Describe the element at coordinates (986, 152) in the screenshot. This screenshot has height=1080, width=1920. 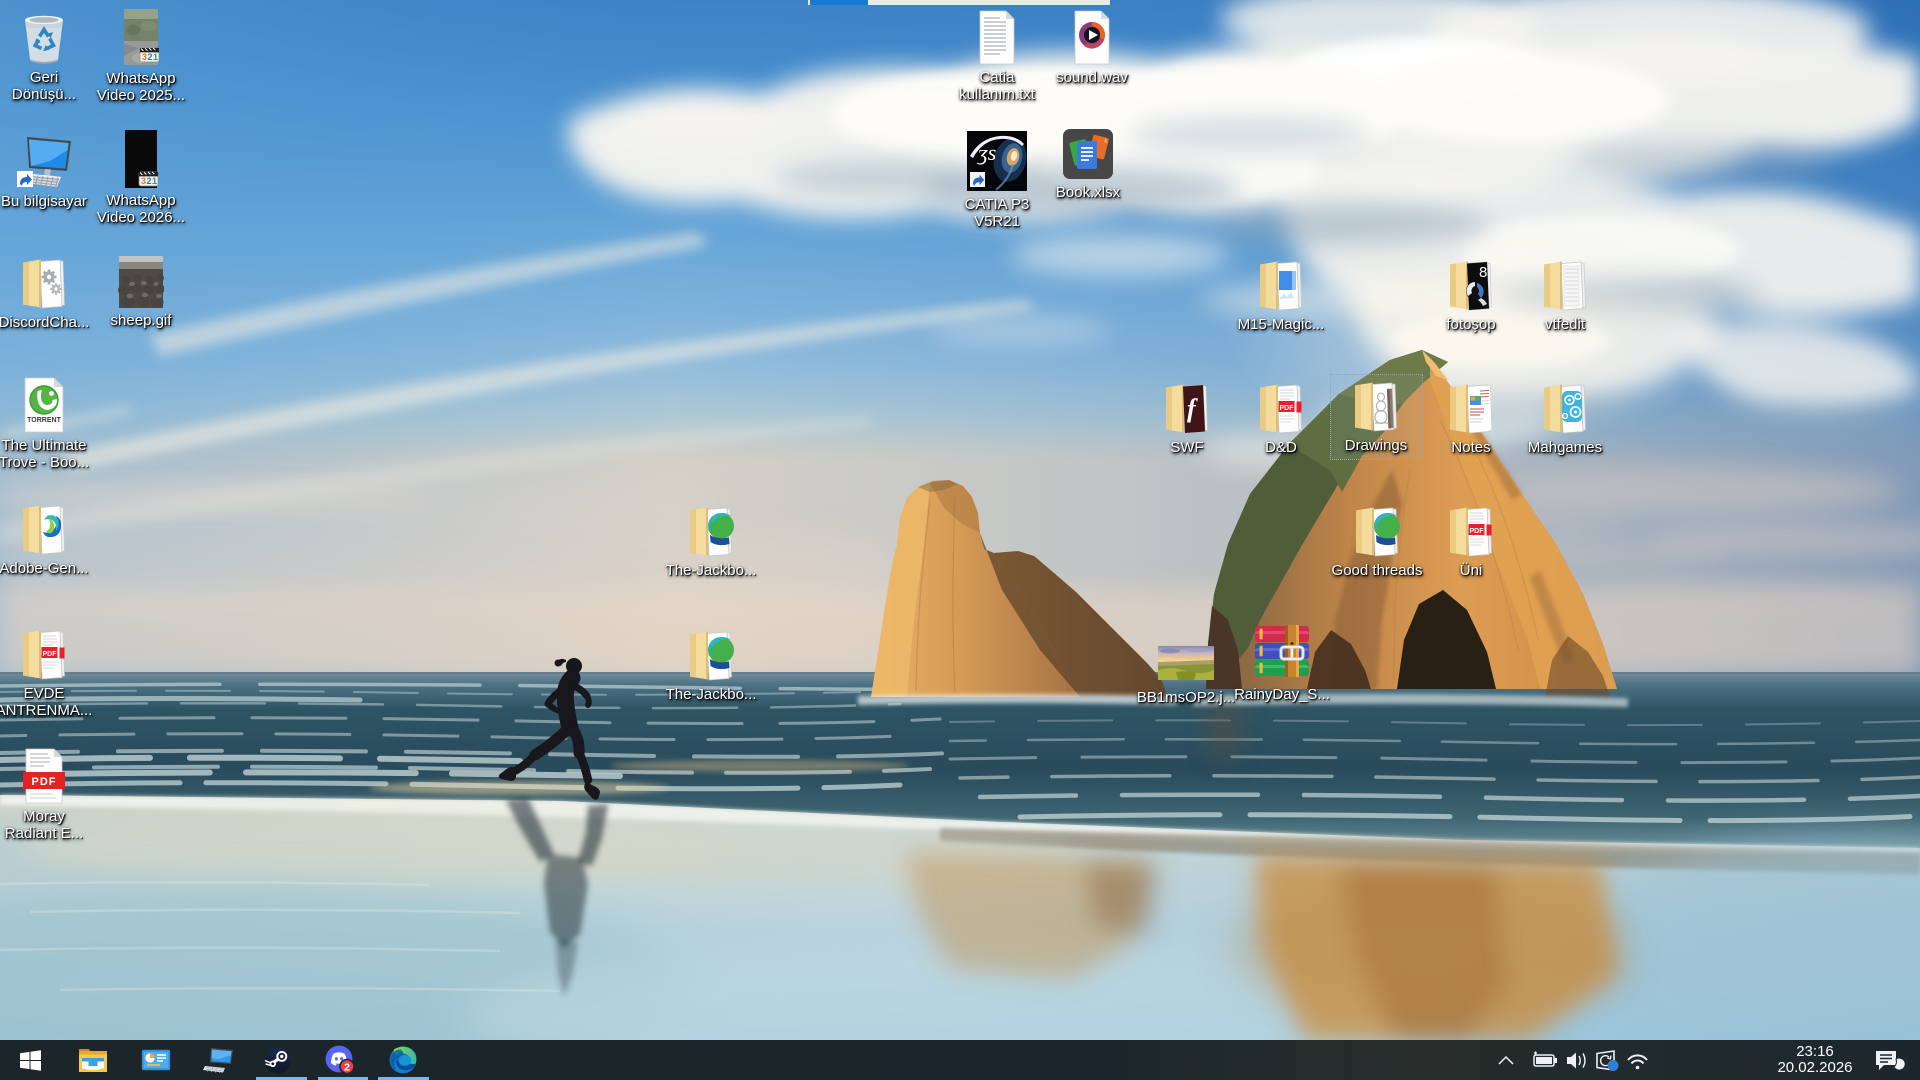
I see `svg-text: ʒs` at that location.